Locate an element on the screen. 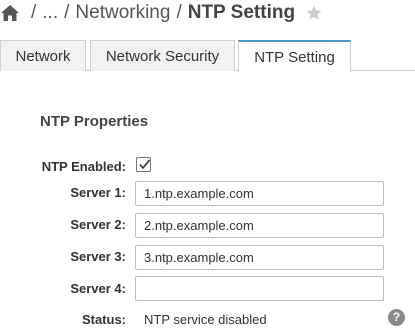 This screenshot has height=334, width=415. server-2-label: Server 2: is located at coordinates (98, 224).